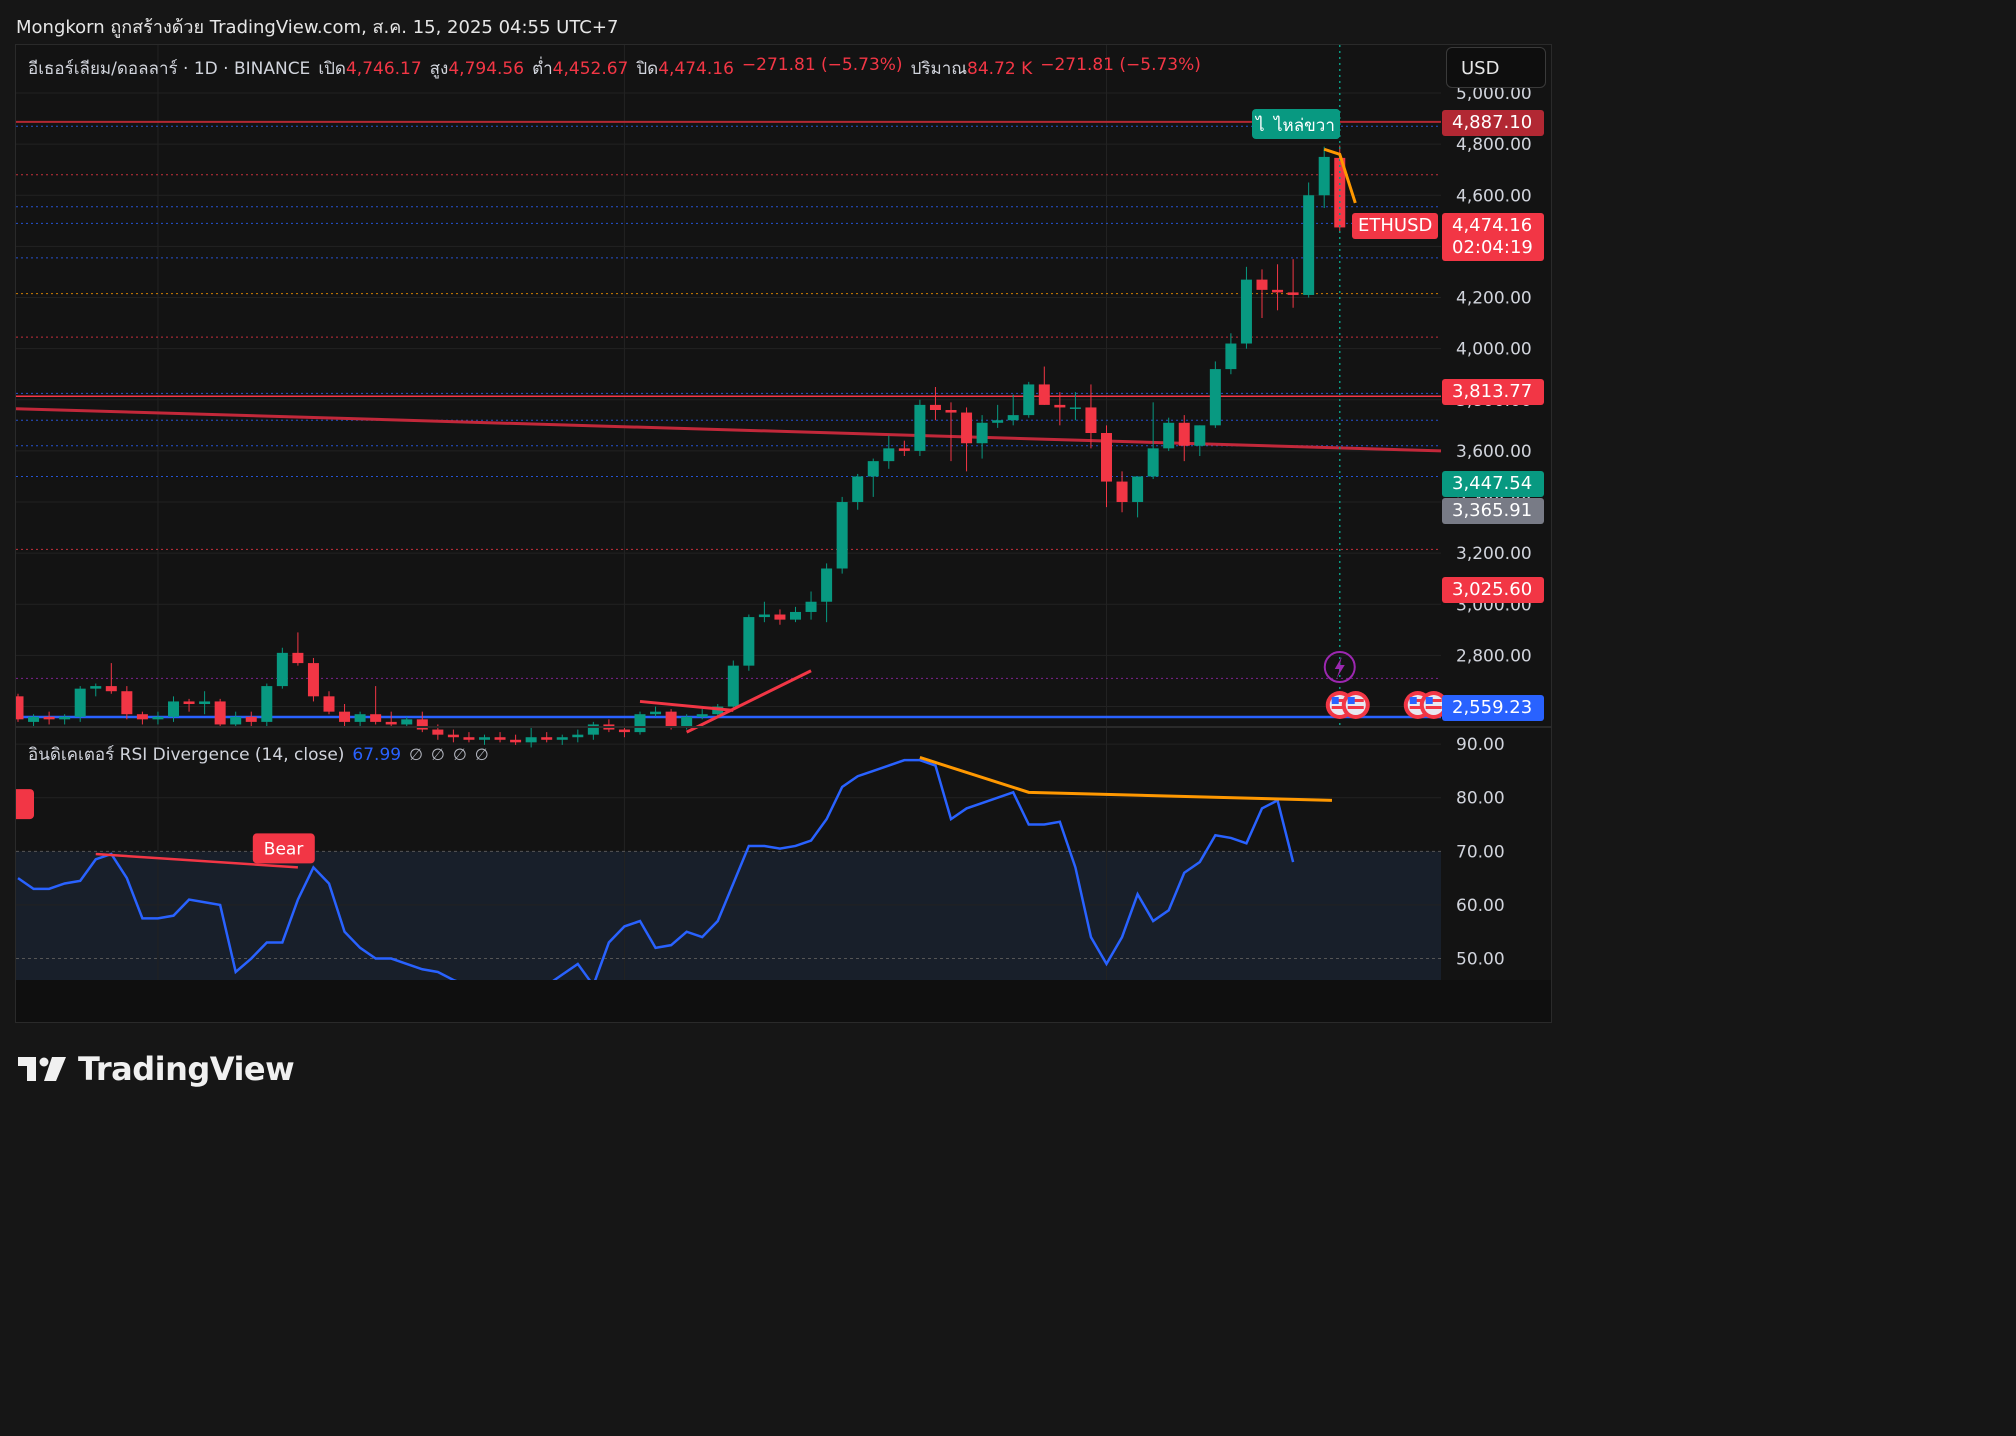  I want to click on last-price-value: 4,474.16, so click(1492, 225).